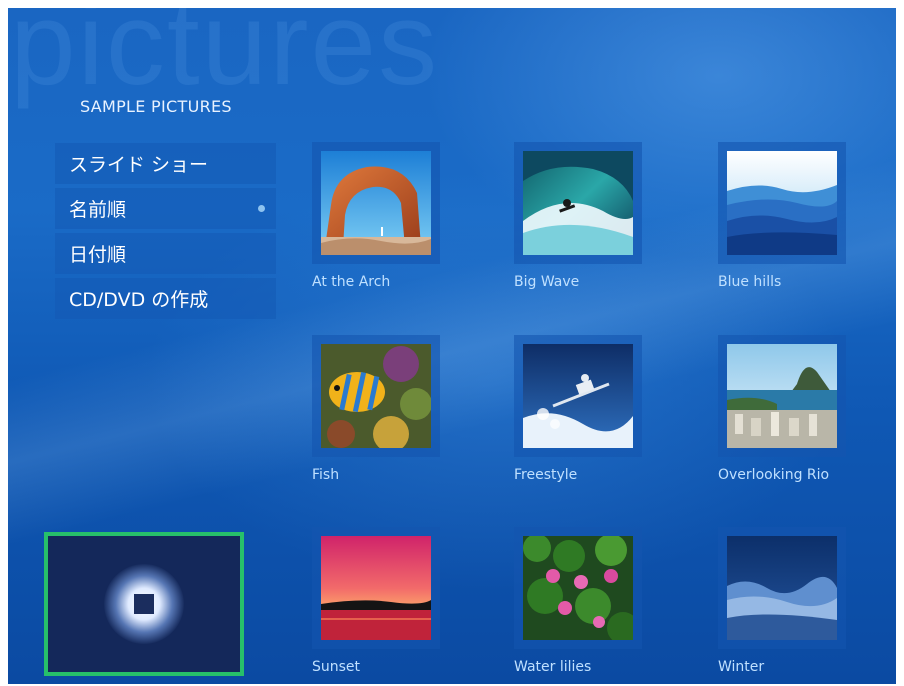  I want to click on menu-item-sort-by-date: 日付順, so click(165, 253).